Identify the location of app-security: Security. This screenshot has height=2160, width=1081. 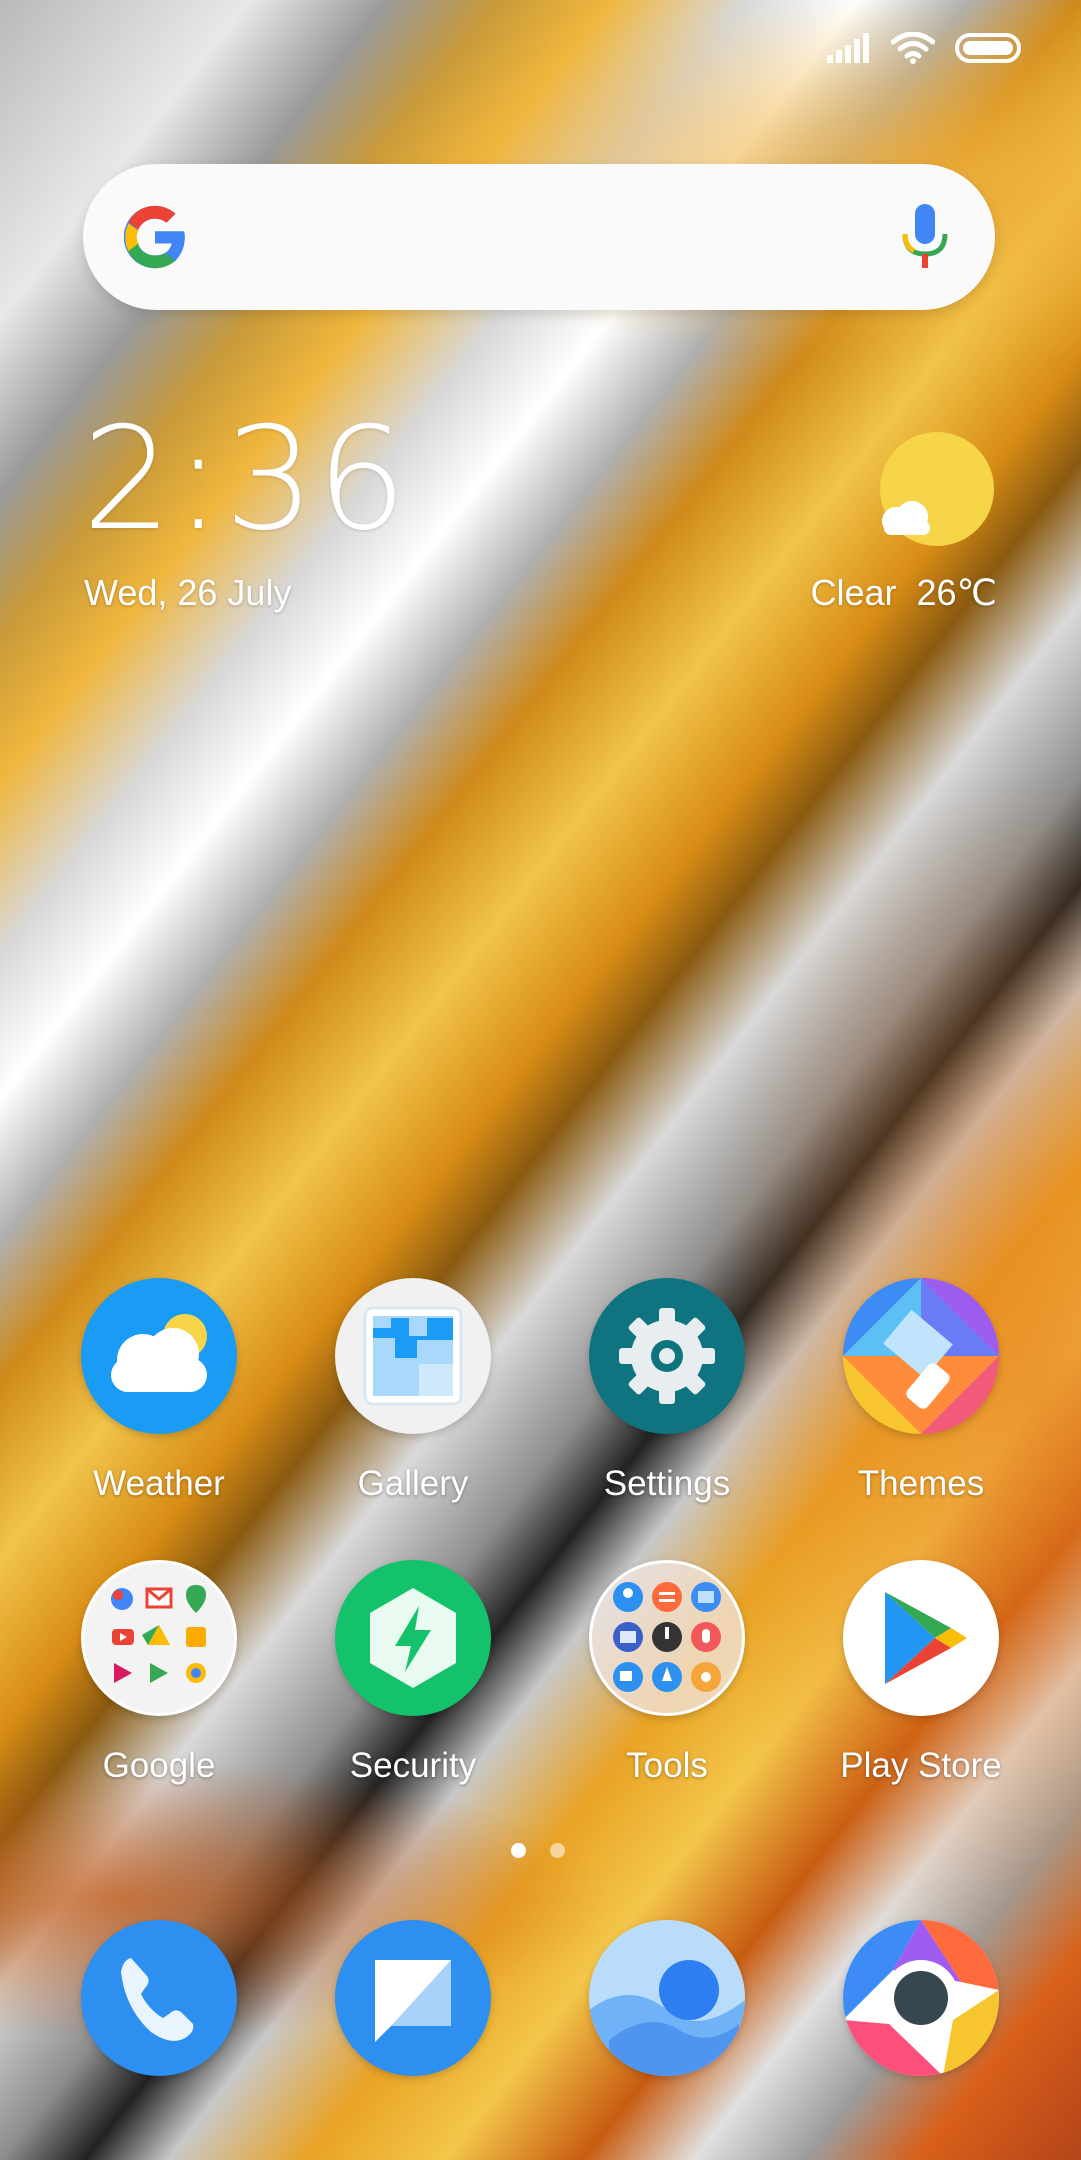
(413, 1673).